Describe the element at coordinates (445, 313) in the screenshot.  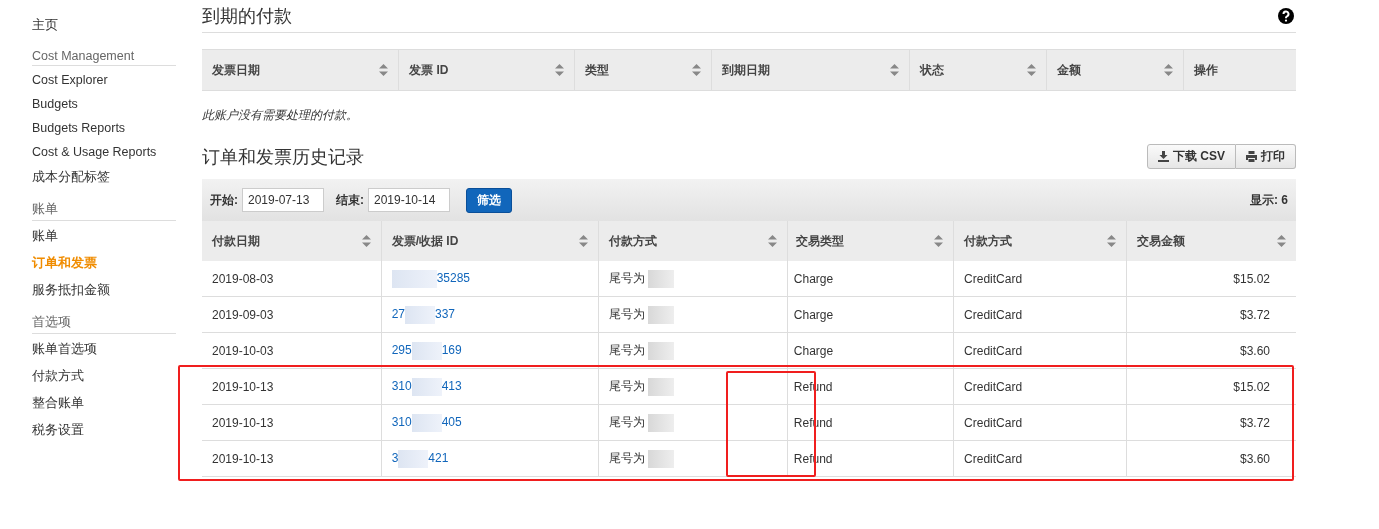
I see `invoice-link: 337` at that location.